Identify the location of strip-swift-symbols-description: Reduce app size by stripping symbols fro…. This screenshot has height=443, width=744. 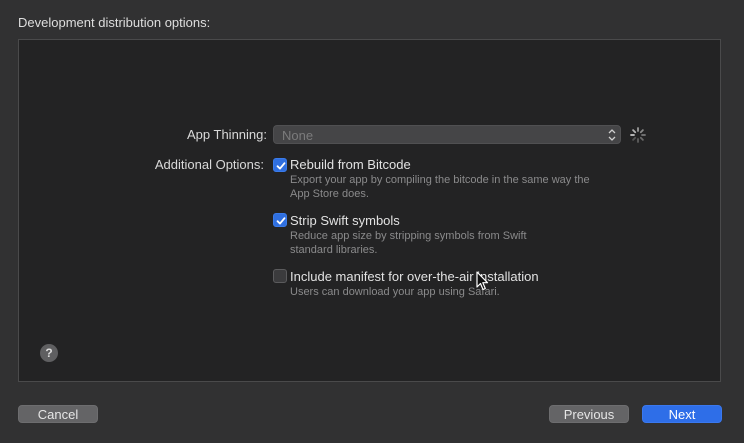
(455, 243).